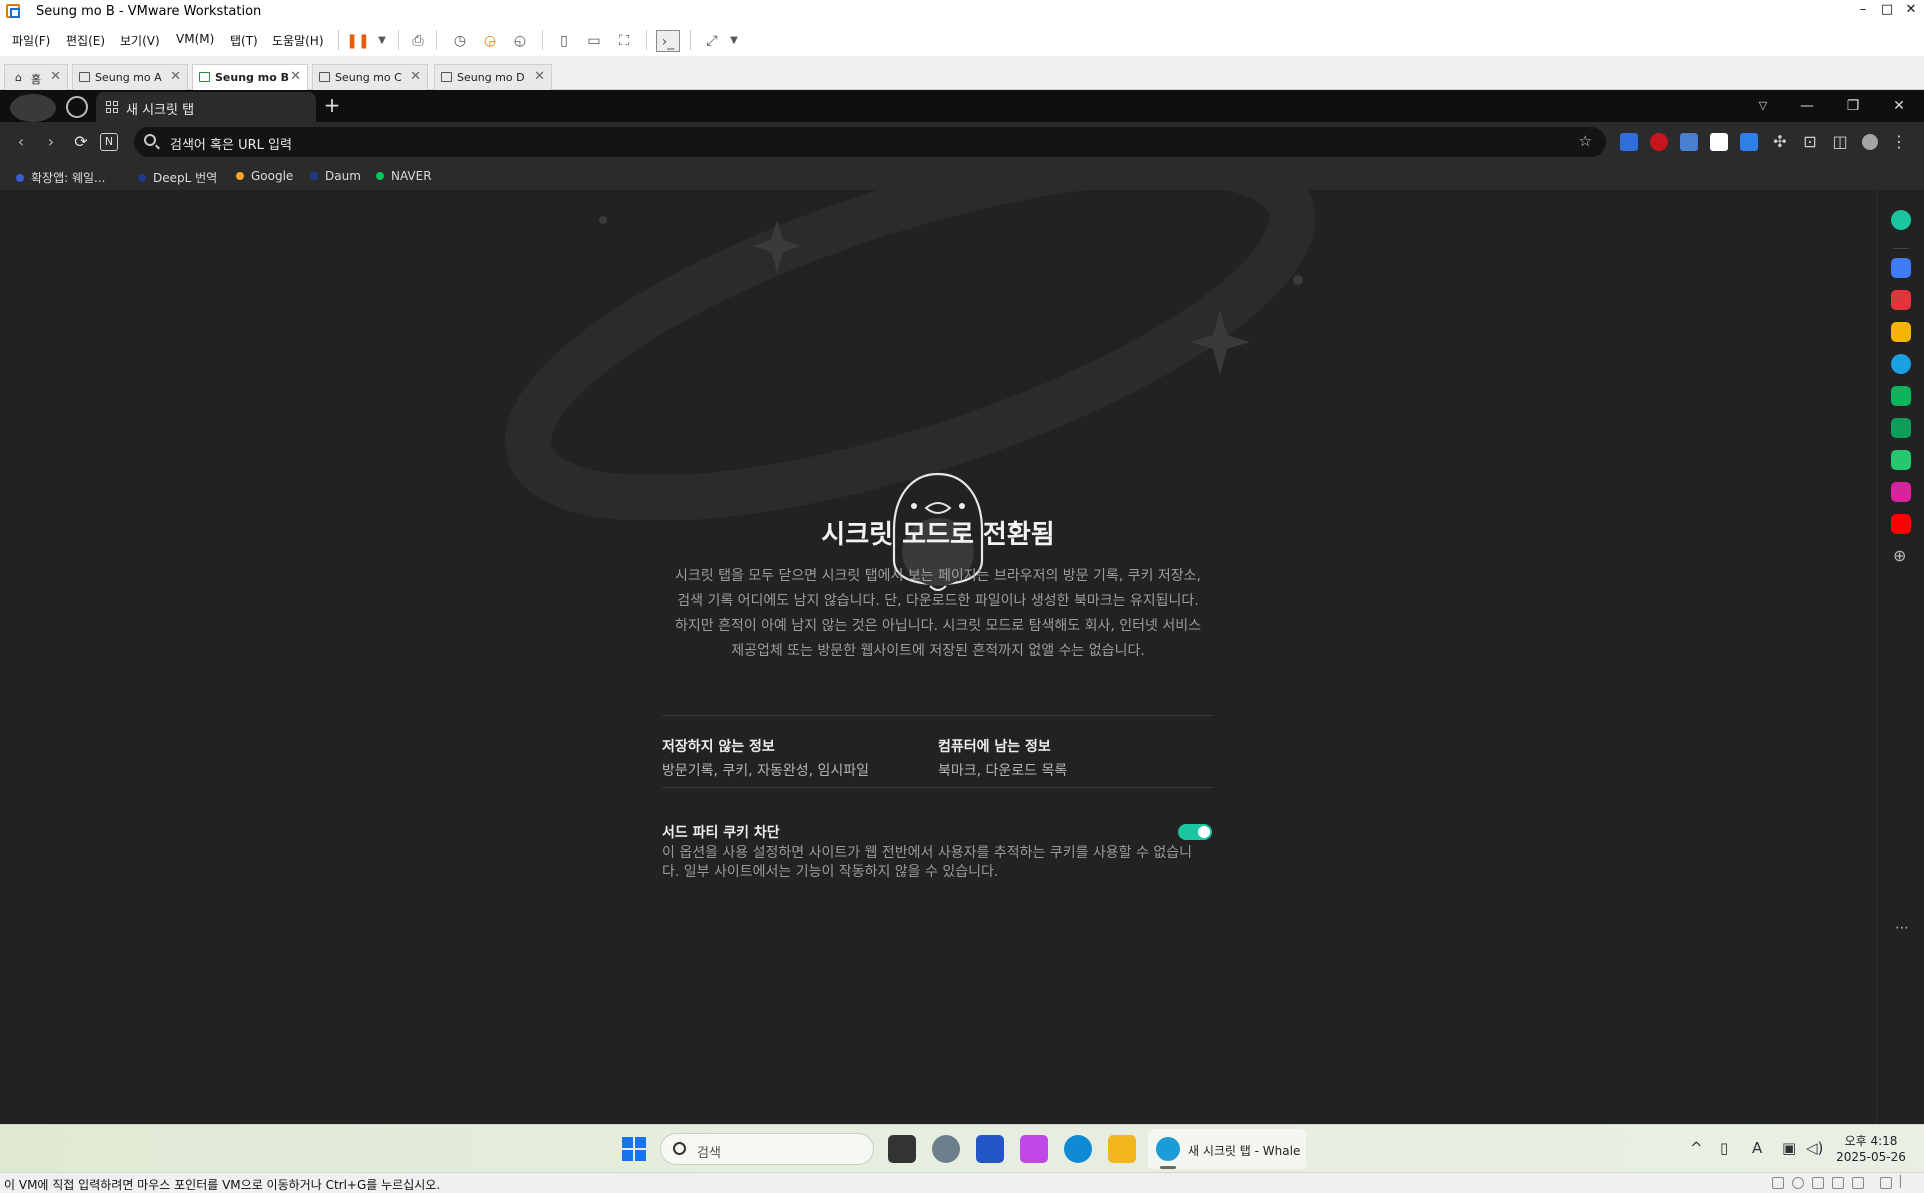  I want to click on browser-minimize-button: —, so click(1807, 106).